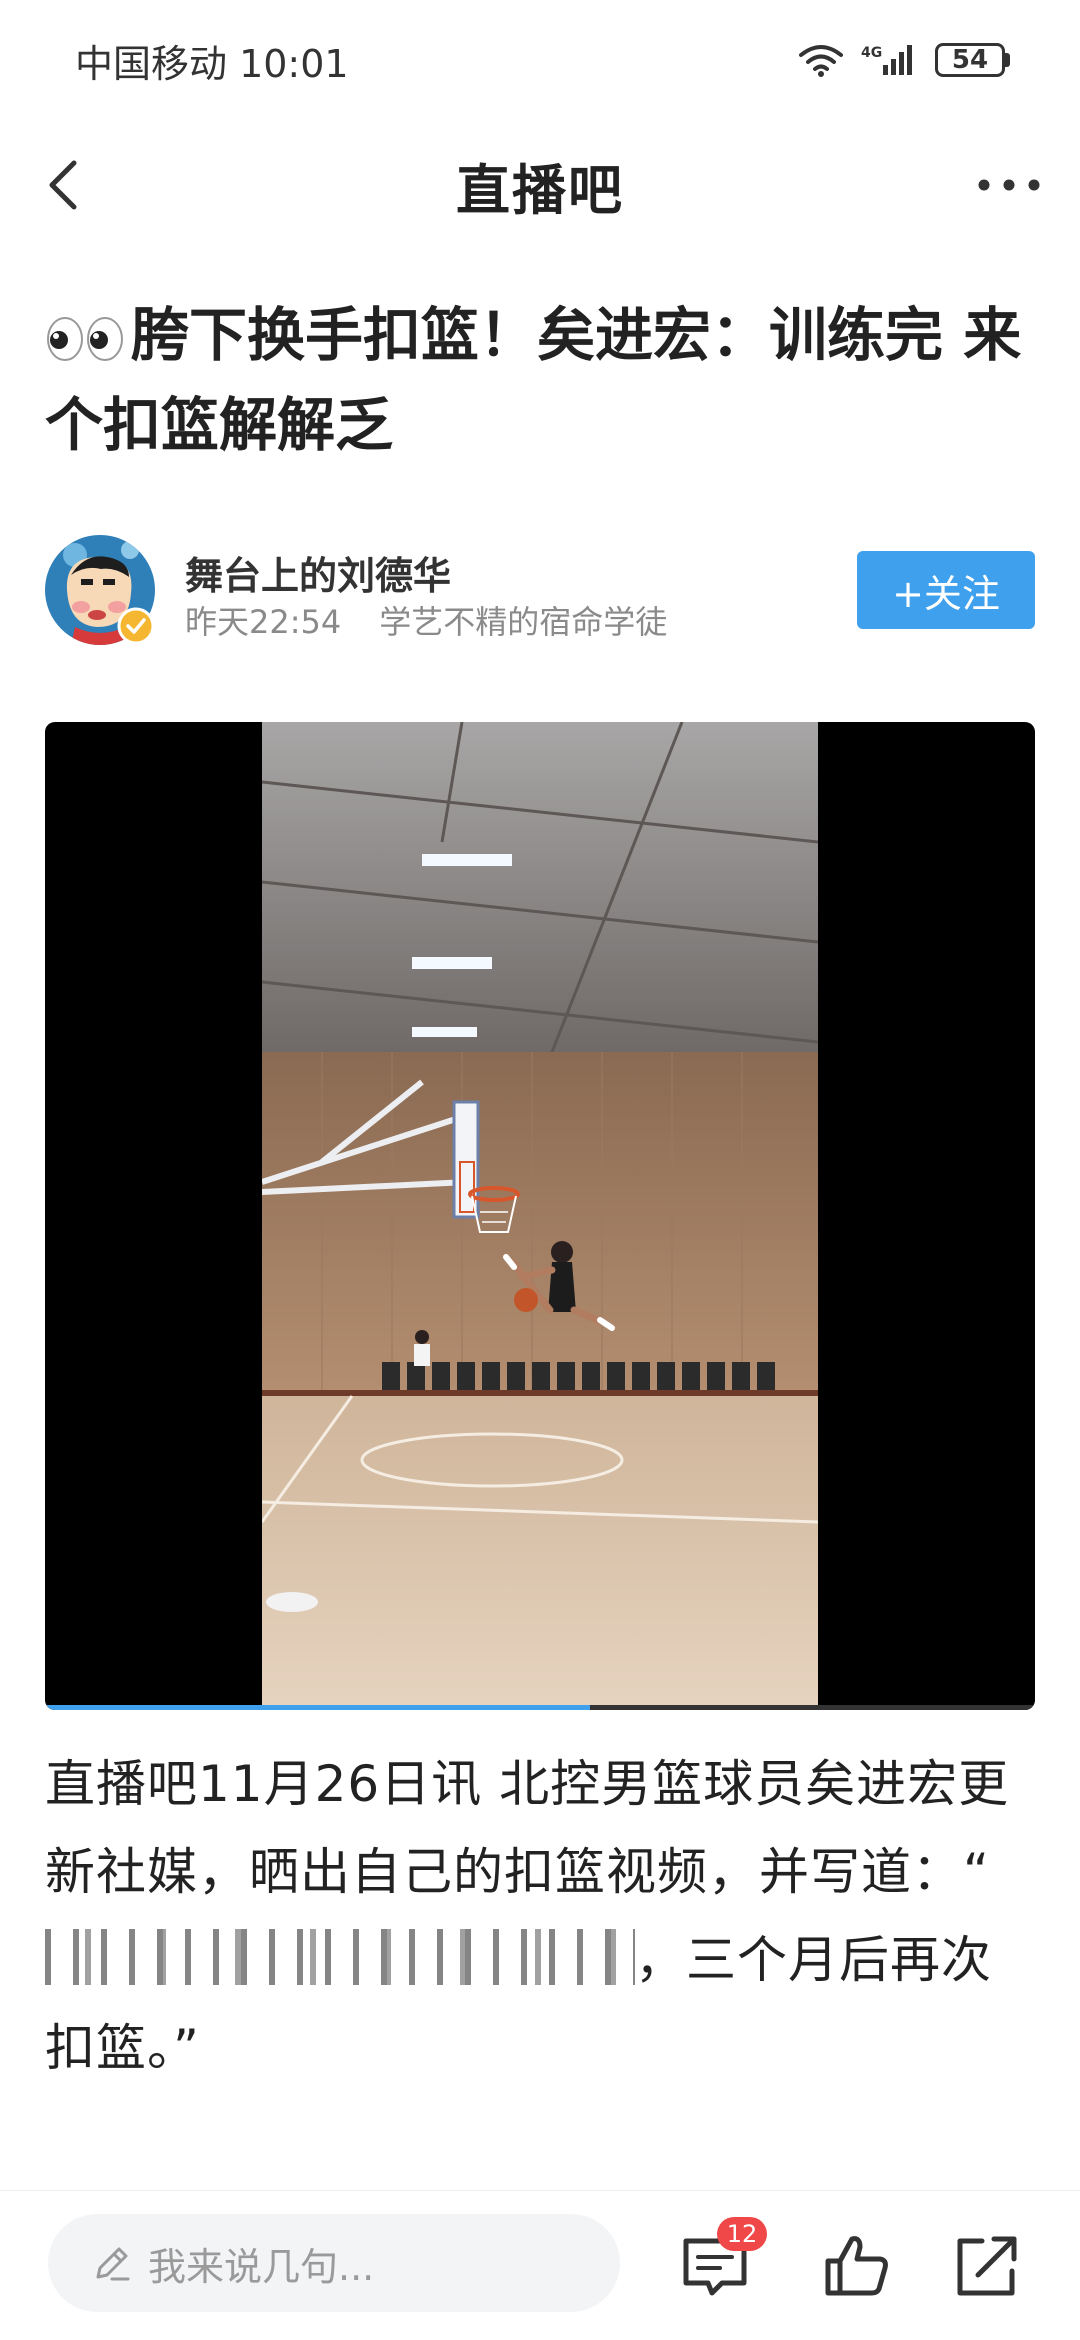 The width and height of the screenshot is (1080, 2340). I want to click on status-icons: 4G 54, so click(904, 60).